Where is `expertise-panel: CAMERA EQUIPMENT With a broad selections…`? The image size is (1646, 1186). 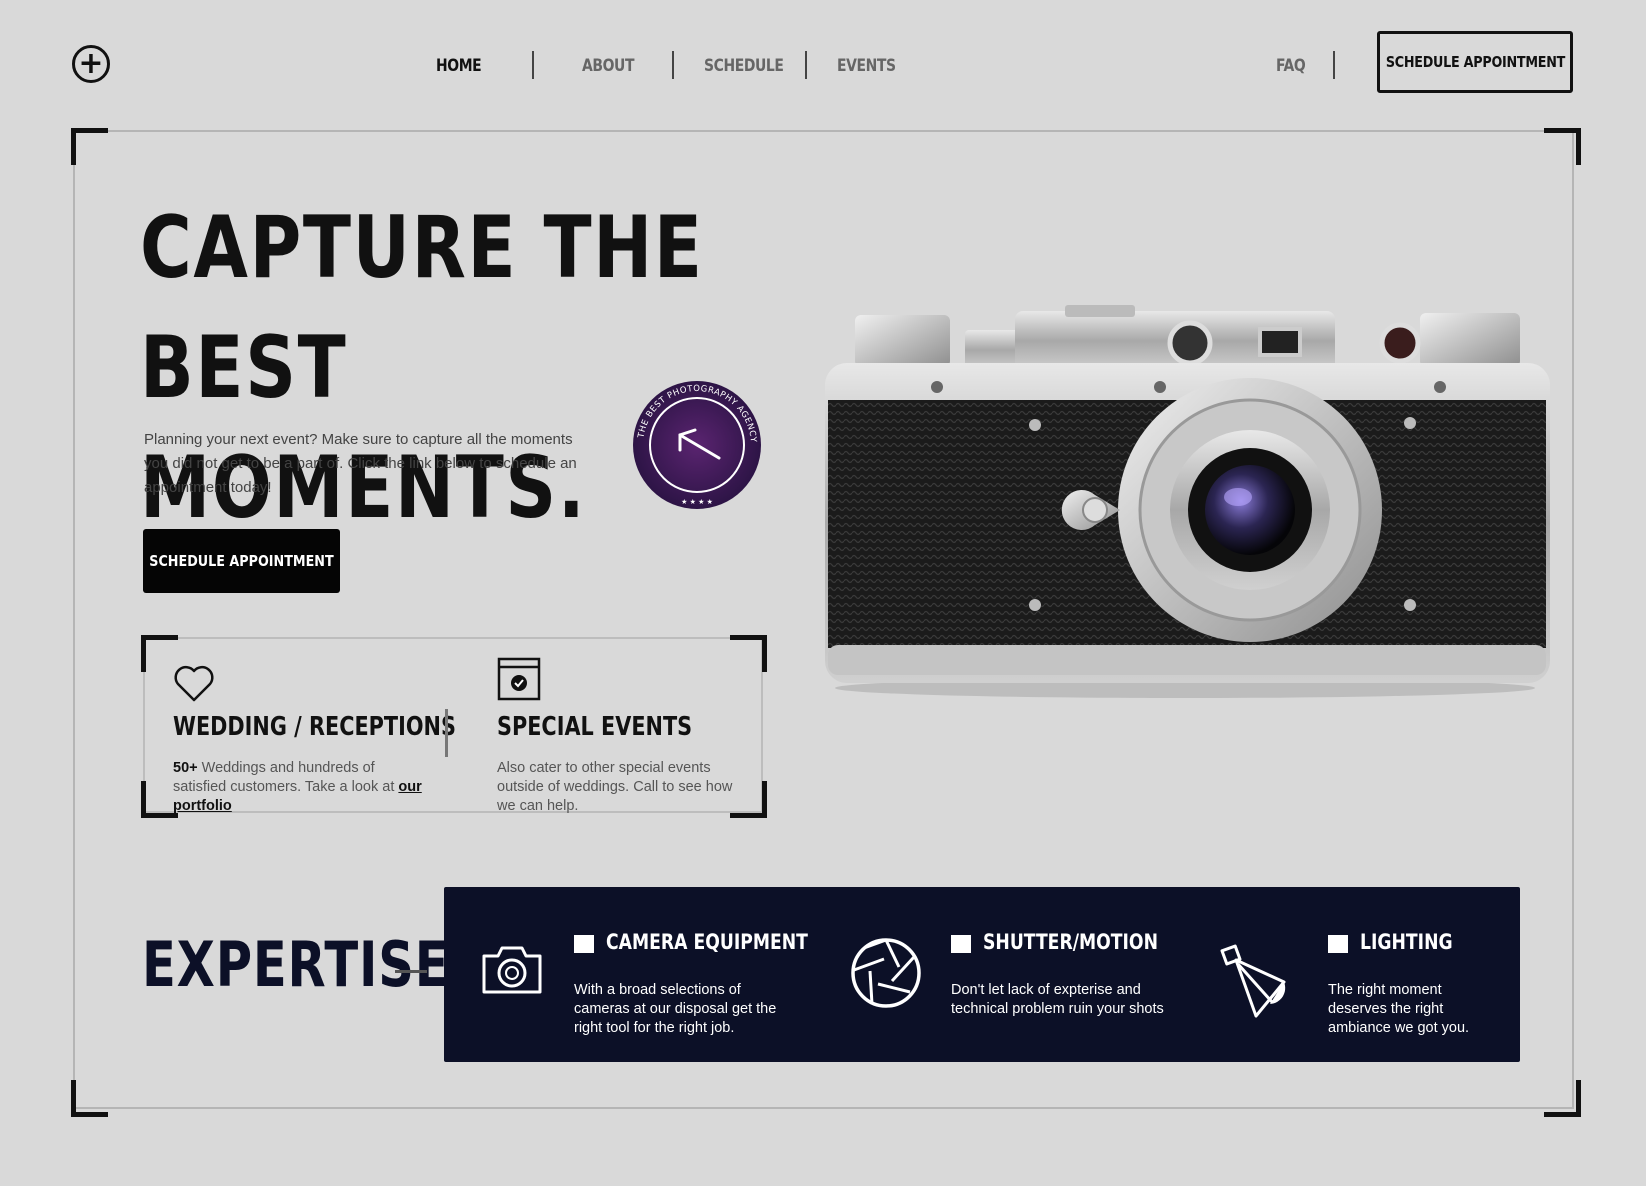
expertise-panel: CAMERA EQUIPMENT With a broad selections… is located at coordinates (982, 974).